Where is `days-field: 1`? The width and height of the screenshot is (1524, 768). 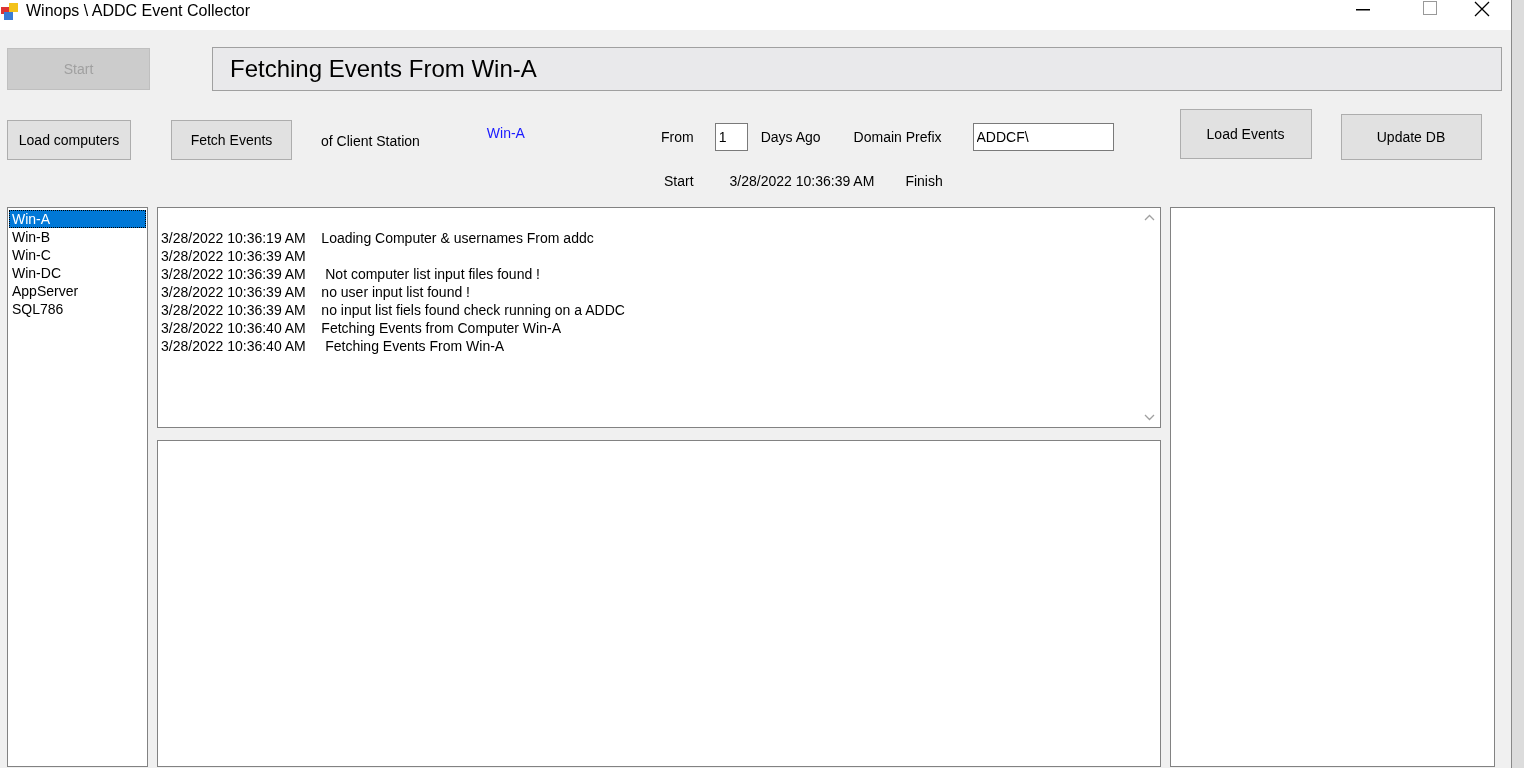 days-field: 1 is located at coordinates (731, 137).